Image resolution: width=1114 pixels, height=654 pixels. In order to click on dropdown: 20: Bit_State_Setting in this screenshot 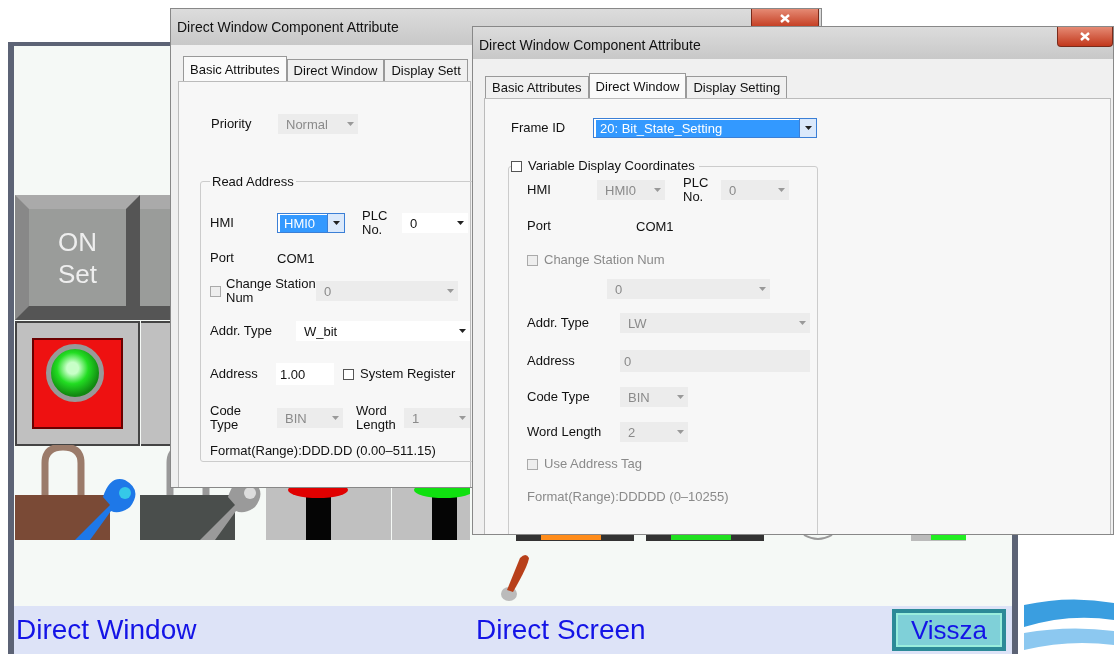, I will do `click(705, 128)`.